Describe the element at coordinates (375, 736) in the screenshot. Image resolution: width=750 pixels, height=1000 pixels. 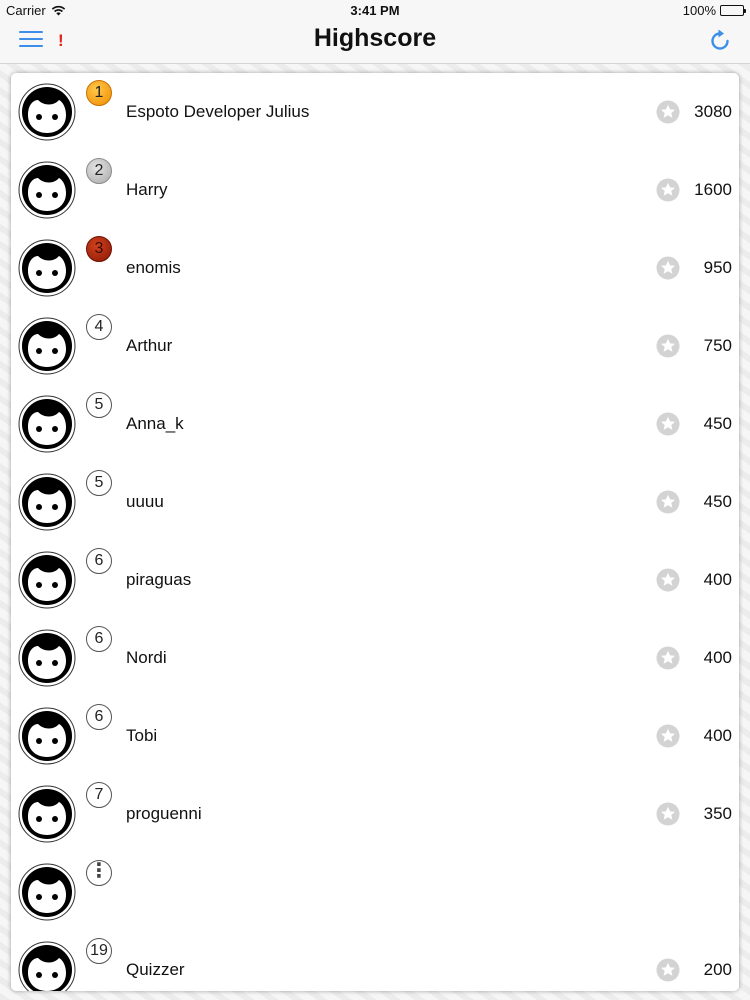
I see `list-item: 6 Tobi 400` at that location.